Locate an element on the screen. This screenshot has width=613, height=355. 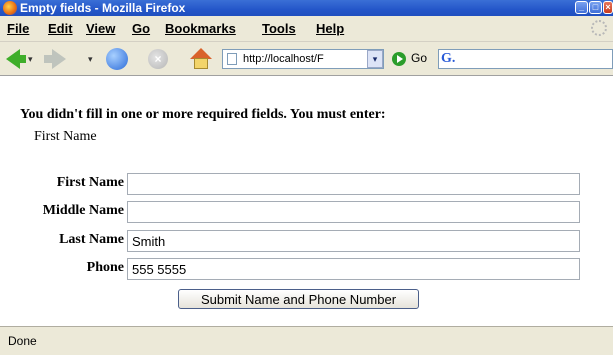
form-row-last-name: Last Name is located at coordinates (306, 241).